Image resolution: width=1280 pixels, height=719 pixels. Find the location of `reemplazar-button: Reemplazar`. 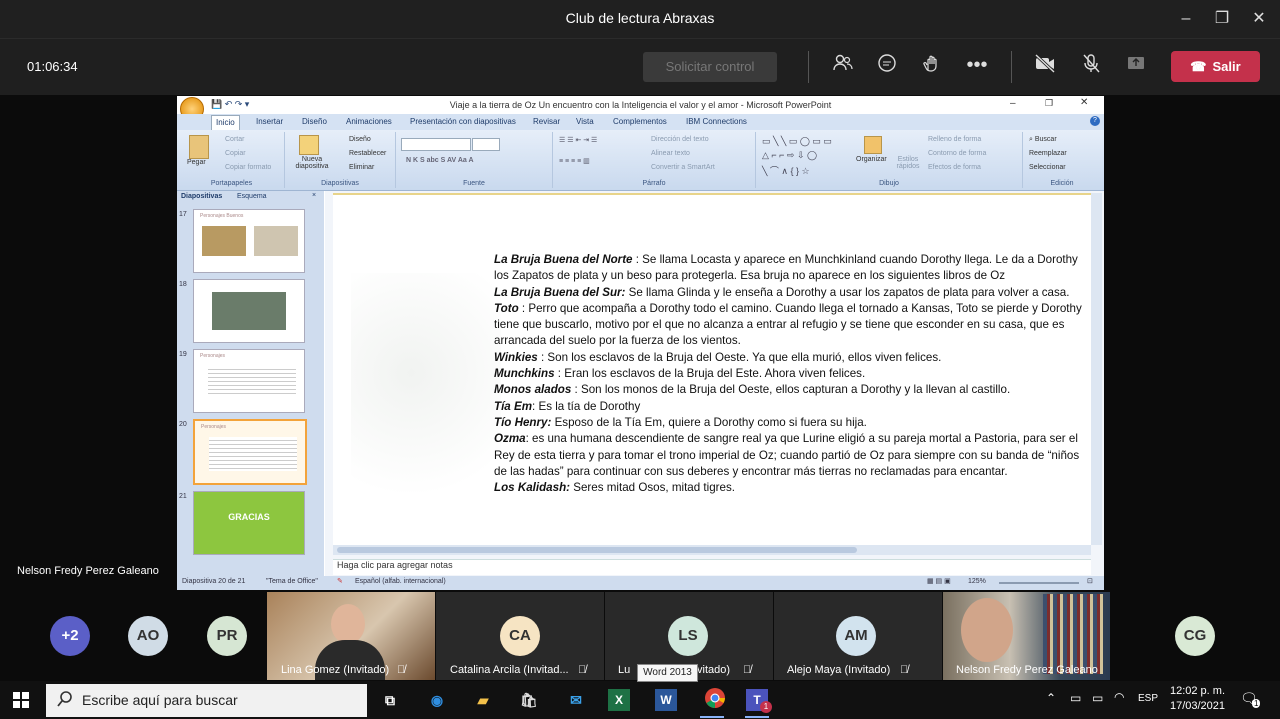

reemplazar-button: Reemplazar is located at coordinates (1048, 153).